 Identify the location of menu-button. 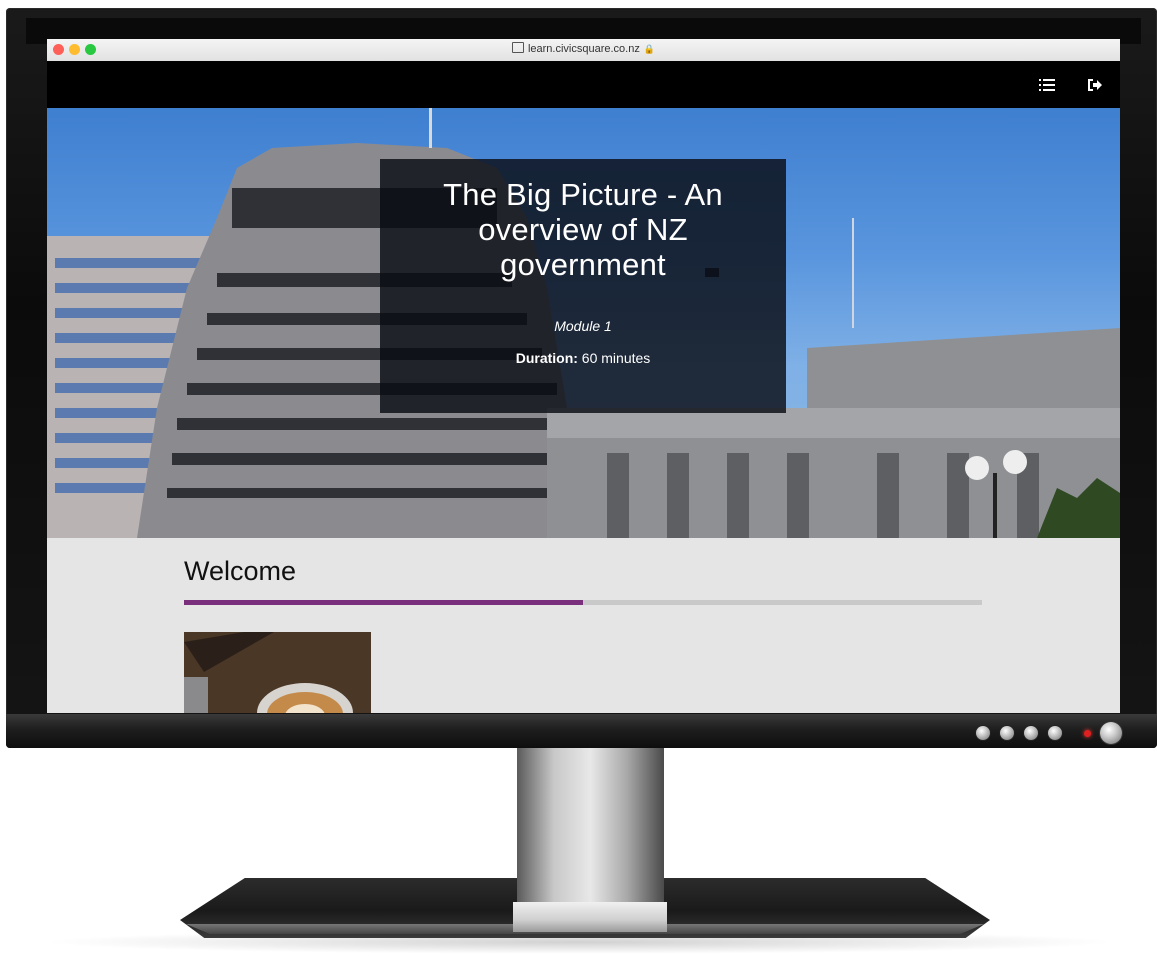
(1047, 85).